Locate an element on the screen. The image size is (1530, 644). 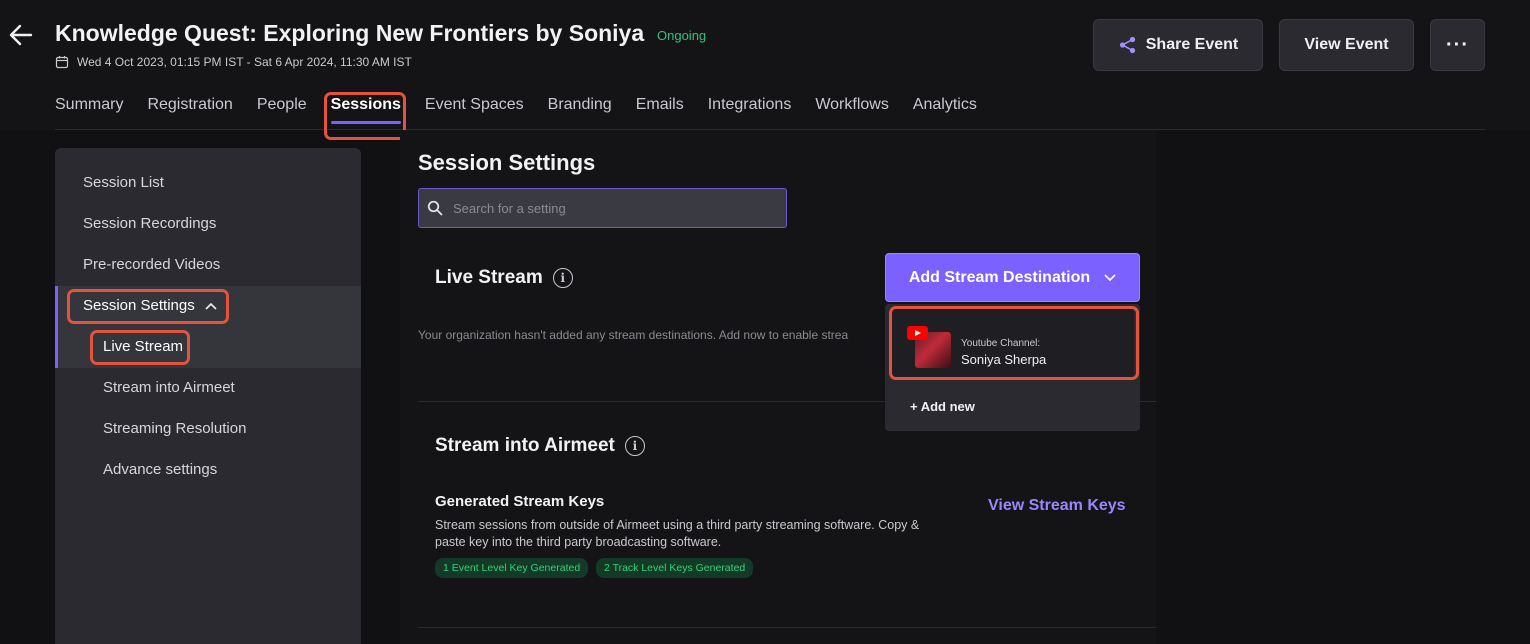
status-badge: Ongoing is located at coordinates (682, 35).